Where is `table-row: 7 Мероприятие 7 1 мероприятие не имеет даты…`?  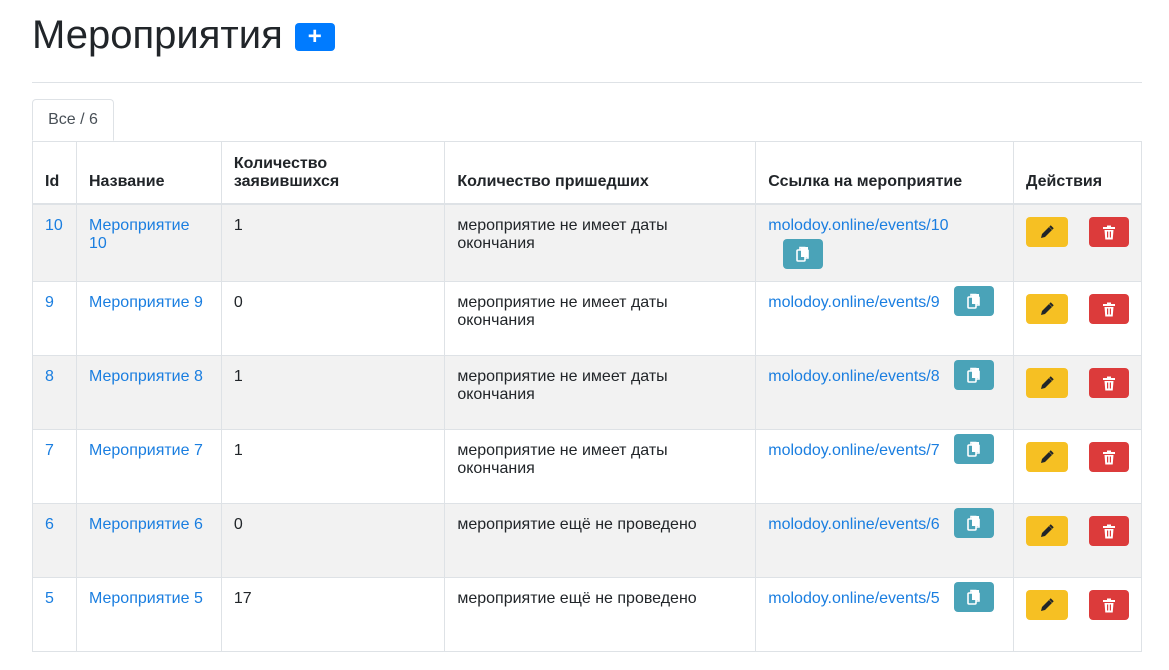 table-row: 7 Мероприятие 7 1 мероприятие не имеет даты… is located at coordinates (587, 466).